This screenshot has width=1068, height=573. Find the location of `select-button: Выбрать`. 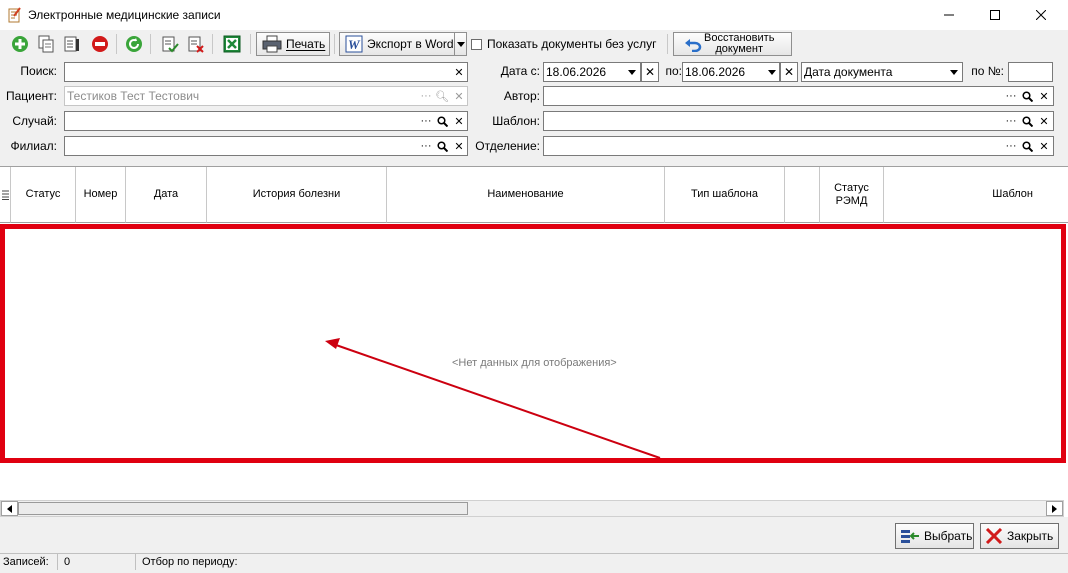

select-button: Выбрать is located at coordinates (934, 536).